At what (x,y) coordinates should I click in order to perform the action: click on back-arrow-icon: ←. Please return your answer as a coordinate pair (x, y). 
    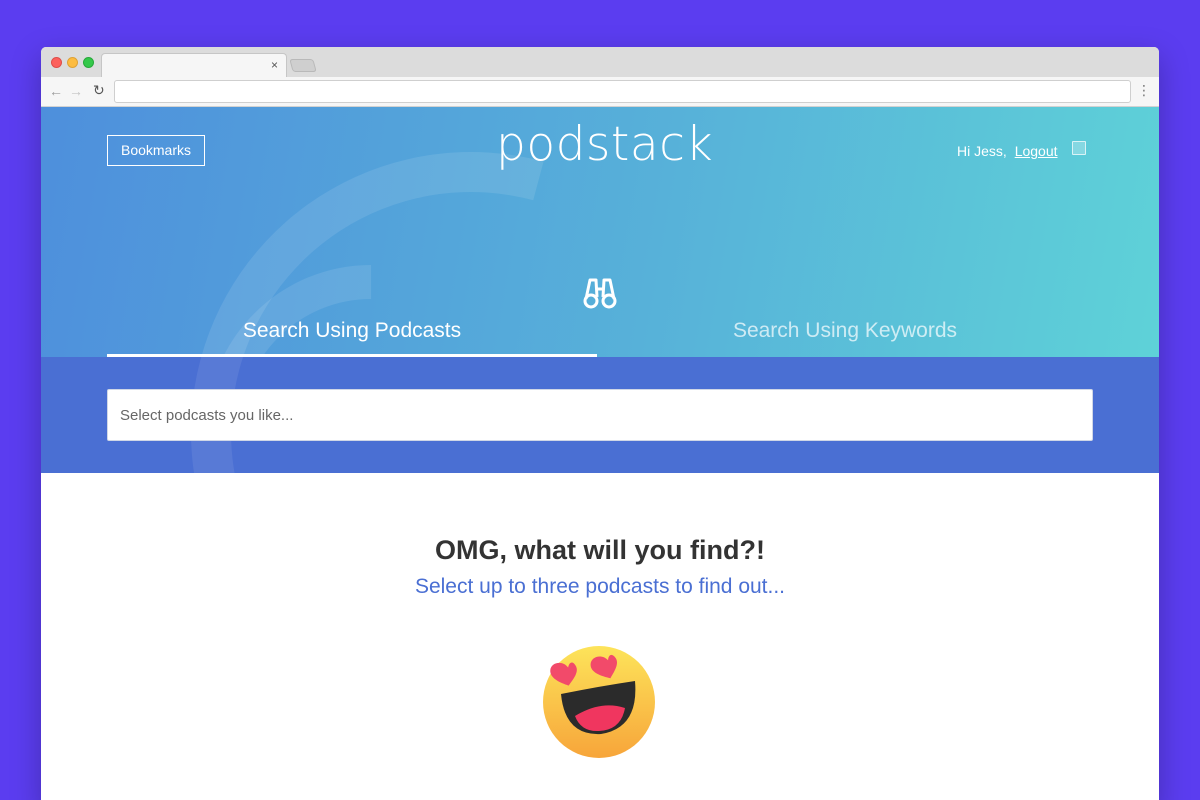
    Looking at the image, I should click on (56, 91).